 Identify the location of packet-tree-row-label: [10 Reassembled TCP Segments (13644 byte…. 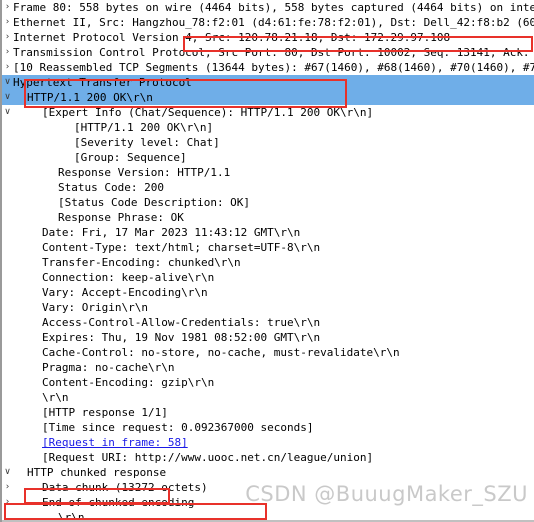
(273, 67).